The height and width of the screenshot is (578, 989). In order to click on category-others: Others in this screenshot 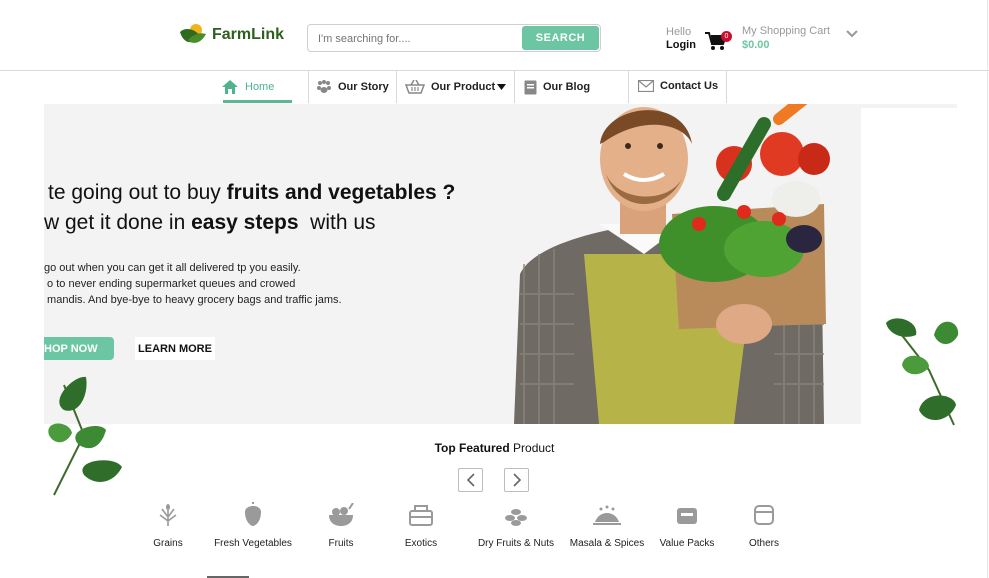, I will do `click(764, 524)`.